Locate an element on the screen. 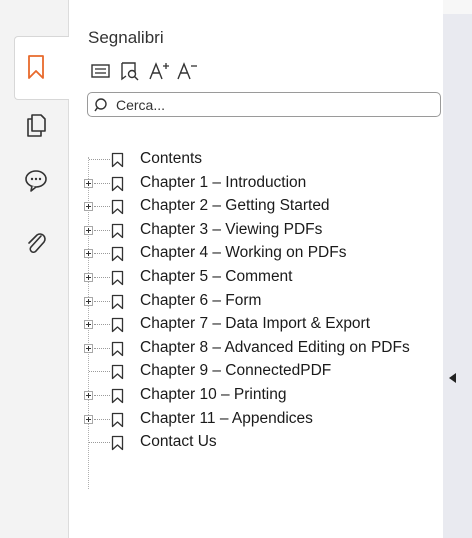 This screenshot has height=538, width=472. bookmark-label: Chapter 1 – Introduction is located at coordinates (223, 182).